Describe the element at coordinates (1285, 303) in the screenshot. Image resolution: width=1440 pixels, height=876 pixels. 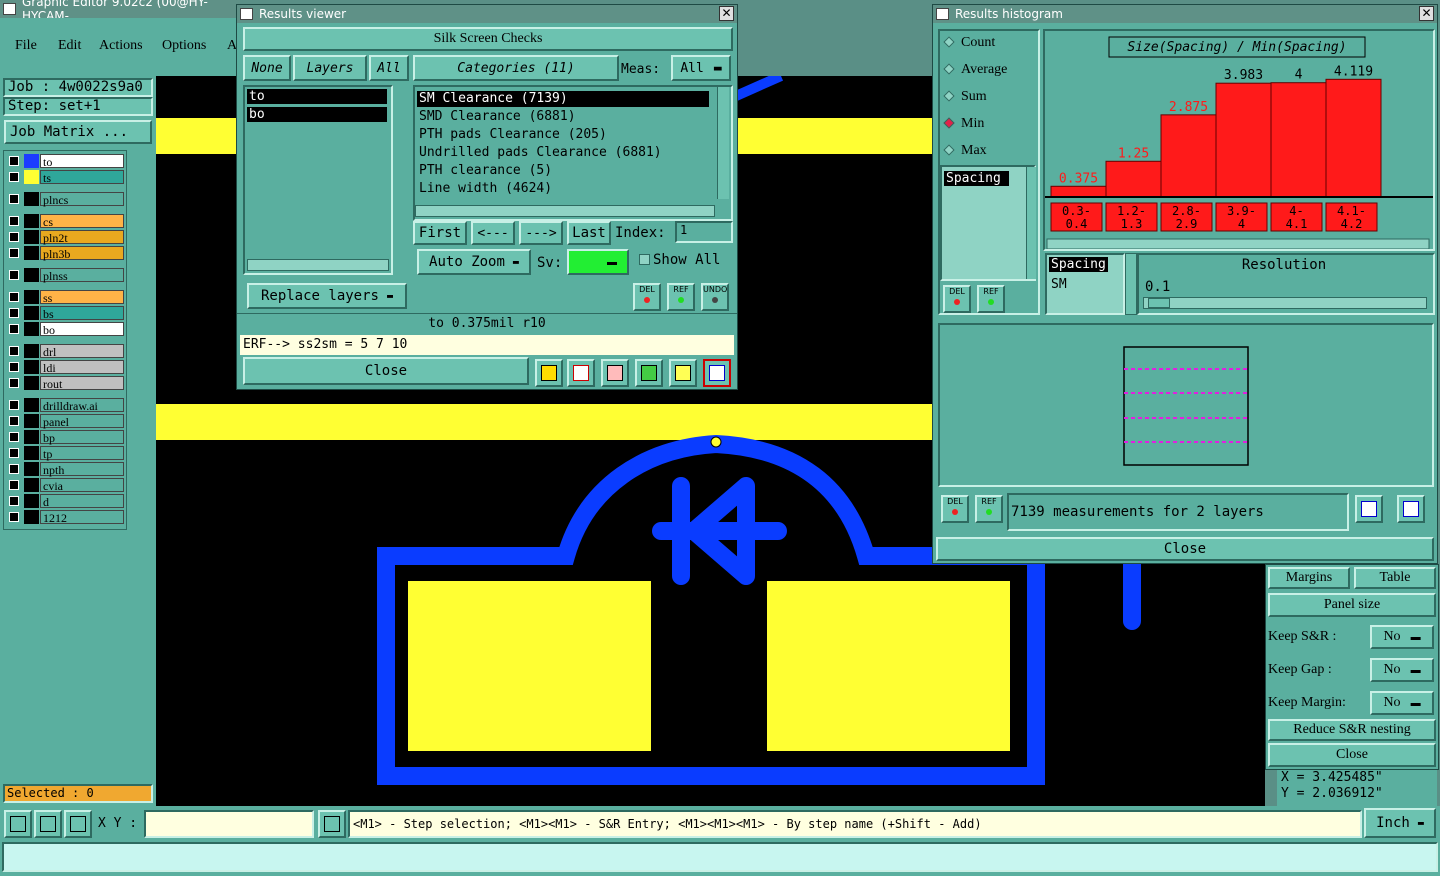
I see `resolution-slider` at that location.